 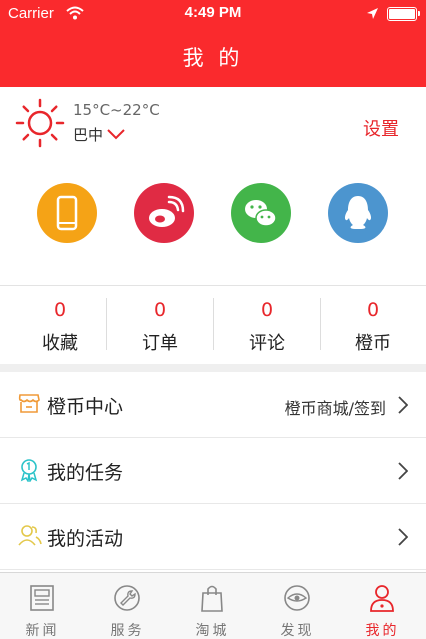 What do you see at coordinates (213, 43) in the screenshot?
I see `header: Carrier 4:49 PM 我 的` at bounding box center [213, 43].